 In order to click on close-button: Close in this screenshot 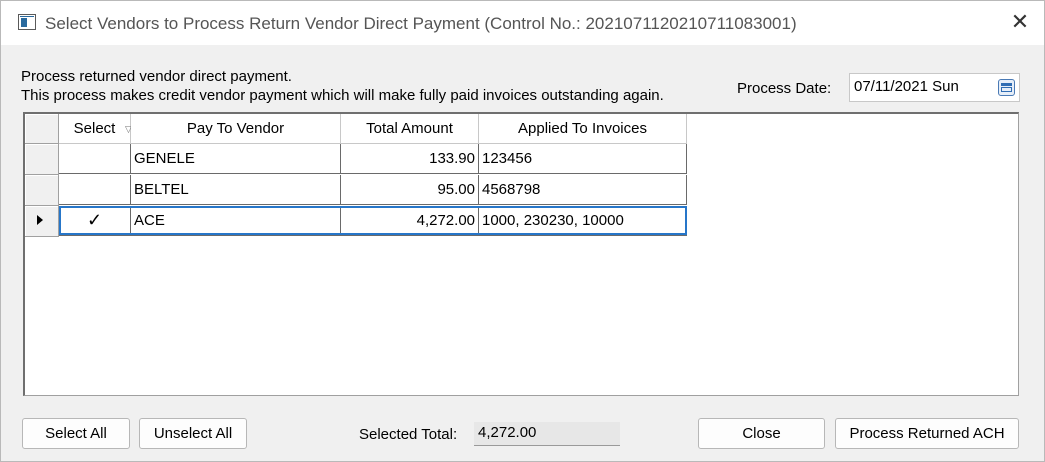, I will do `click(761, 433)`.